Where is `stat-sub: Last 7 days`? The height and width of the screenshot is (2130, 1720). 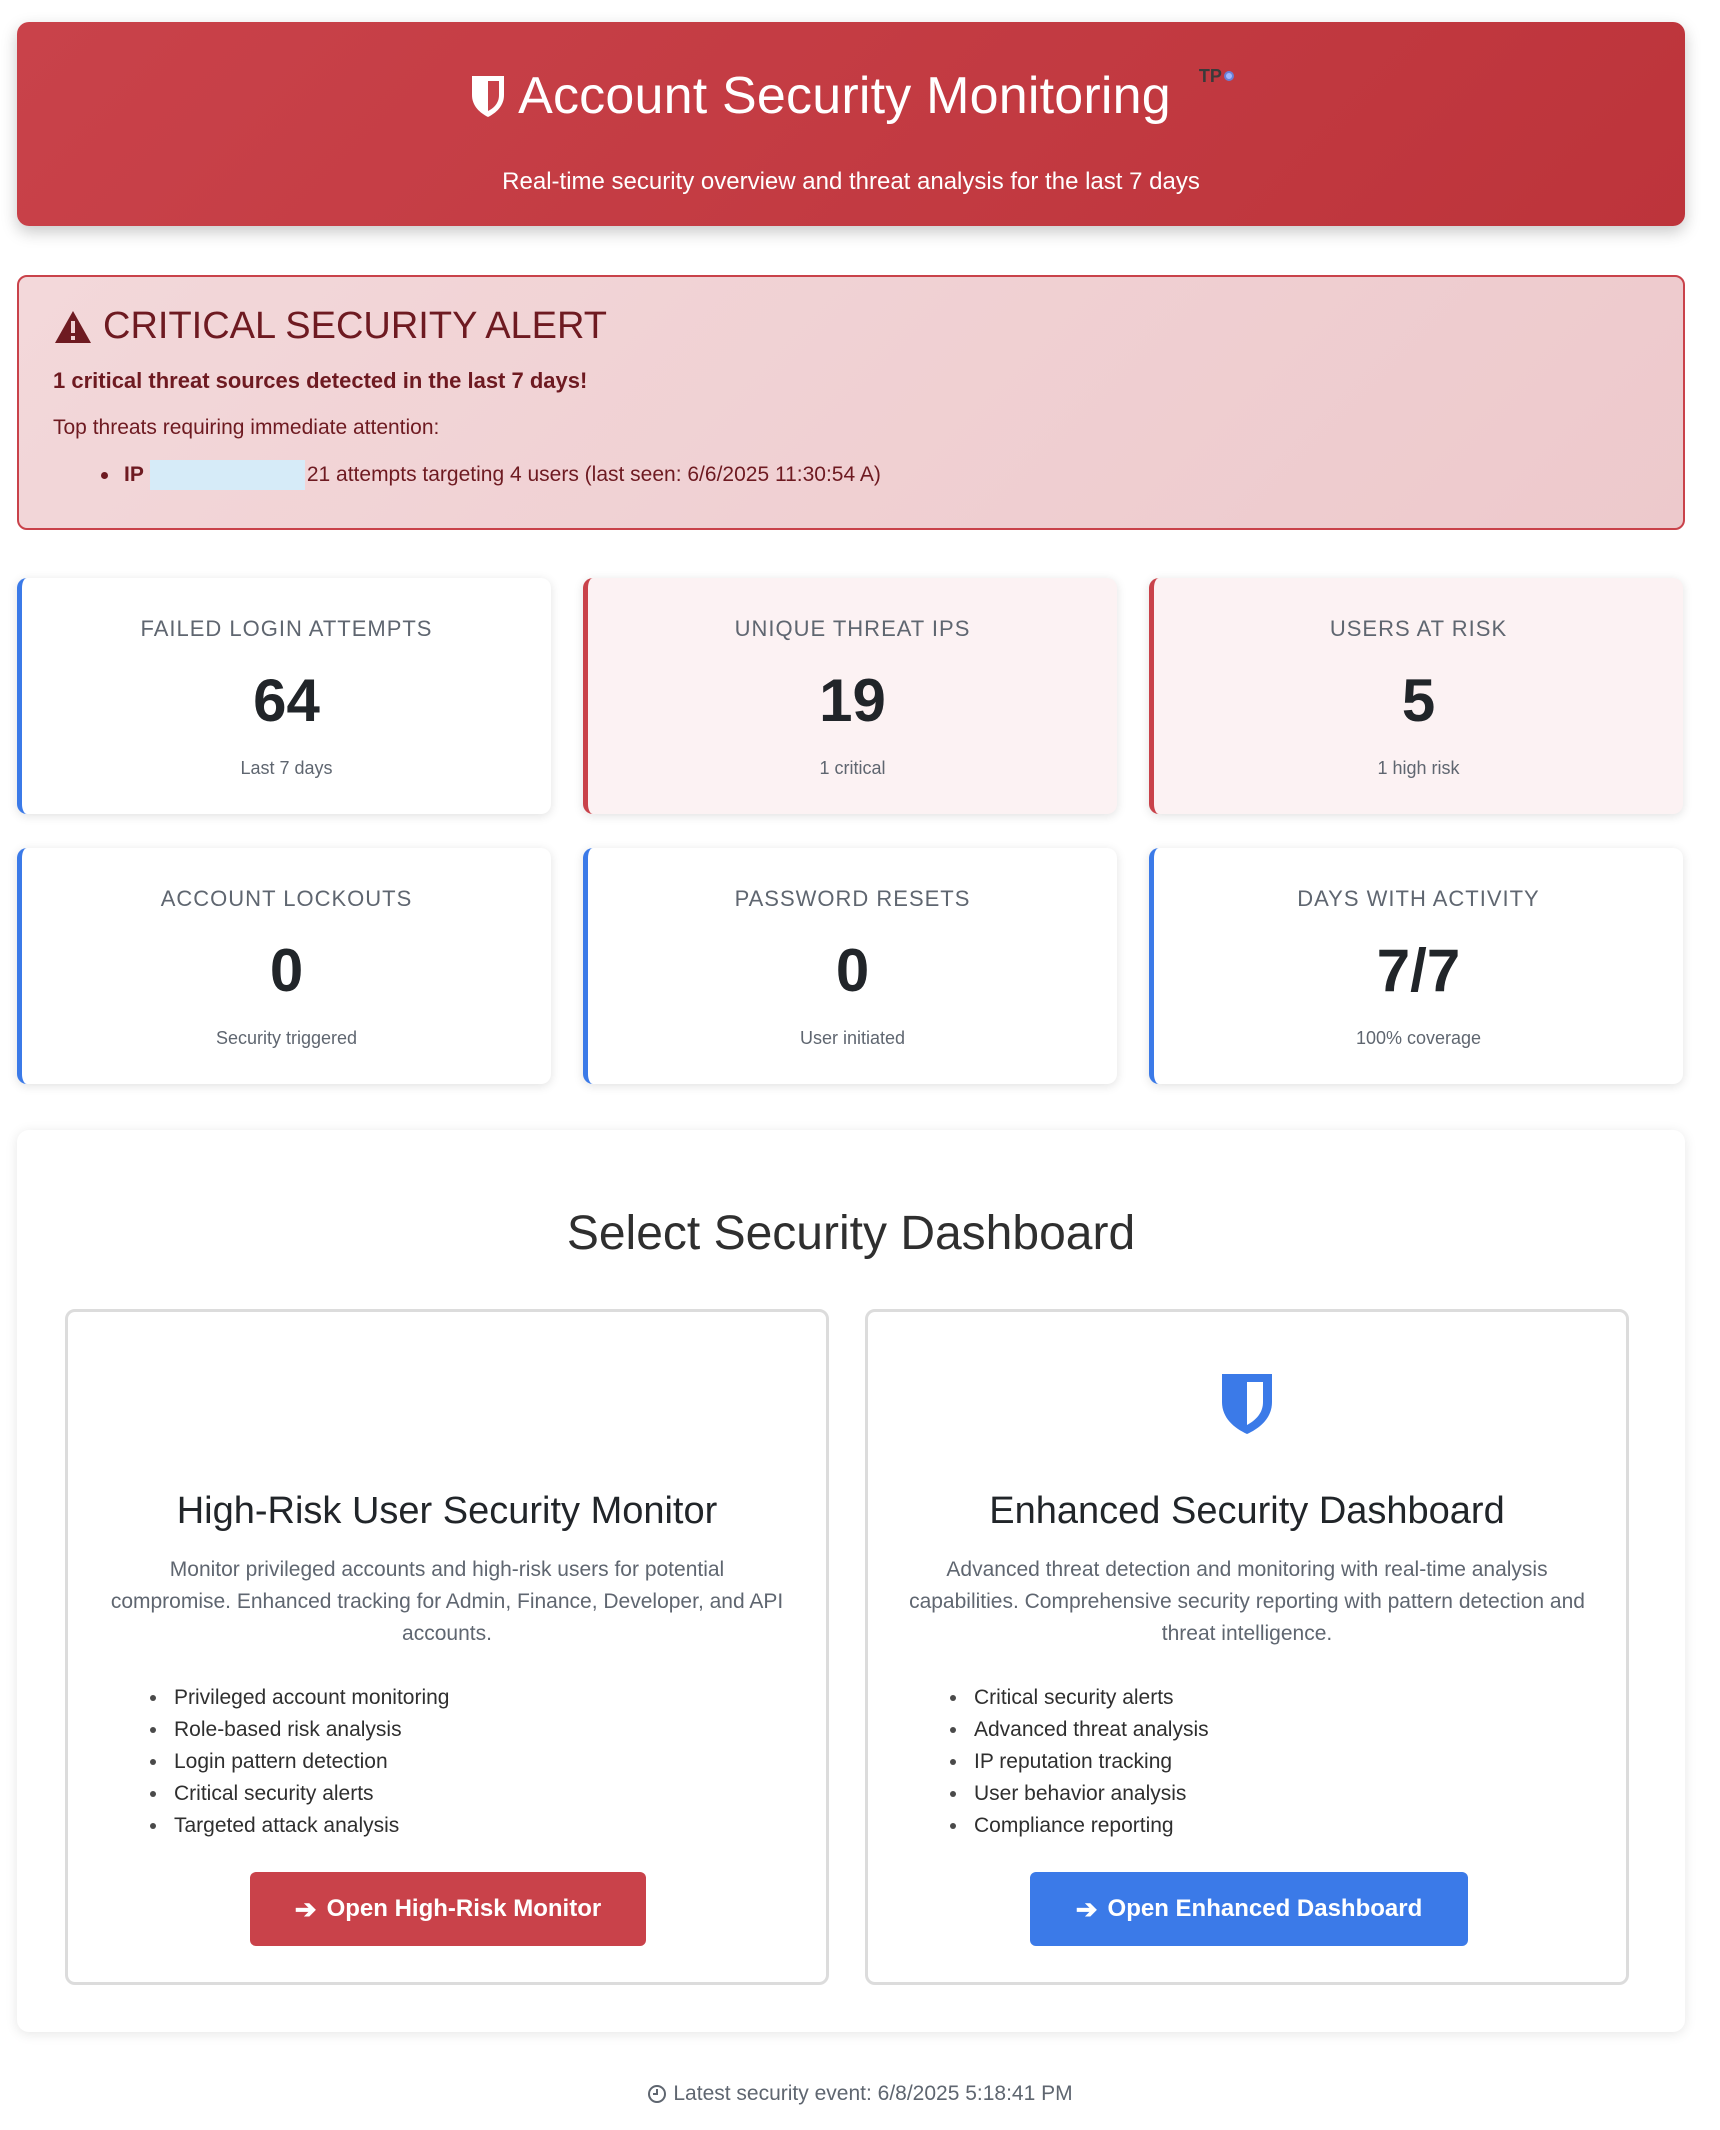 stat-sub: Last 7 days is located at coordinates (286, 768).